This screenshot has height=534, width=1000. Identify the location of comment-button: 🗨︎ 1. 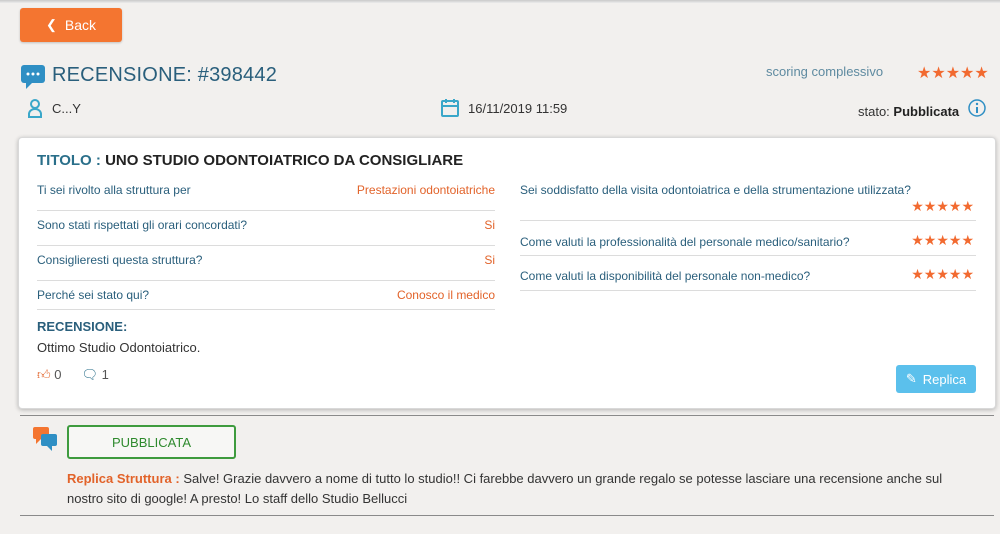
(94, 375).